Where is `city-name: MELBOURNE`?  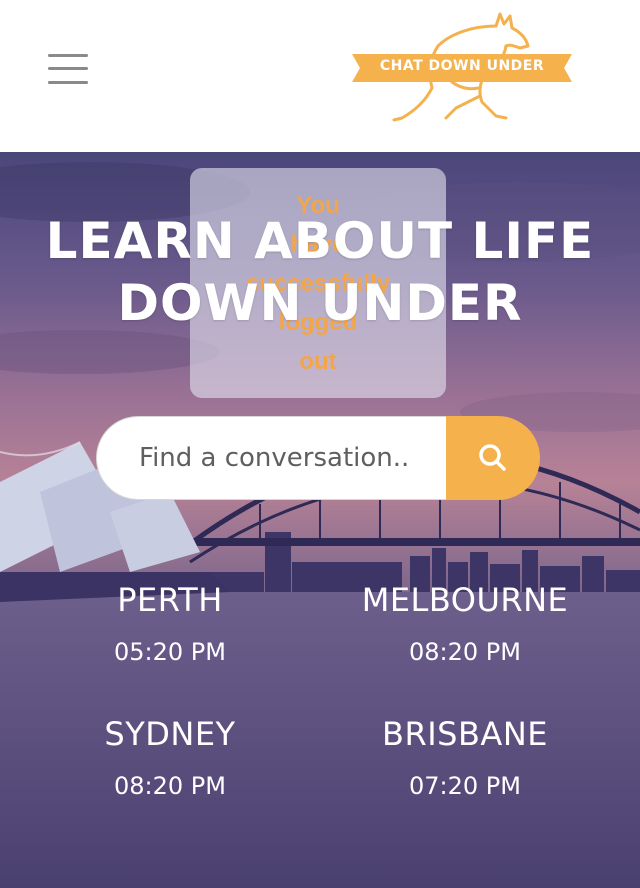 city-name: MELBOURNE is located at coordinates (465, 600).